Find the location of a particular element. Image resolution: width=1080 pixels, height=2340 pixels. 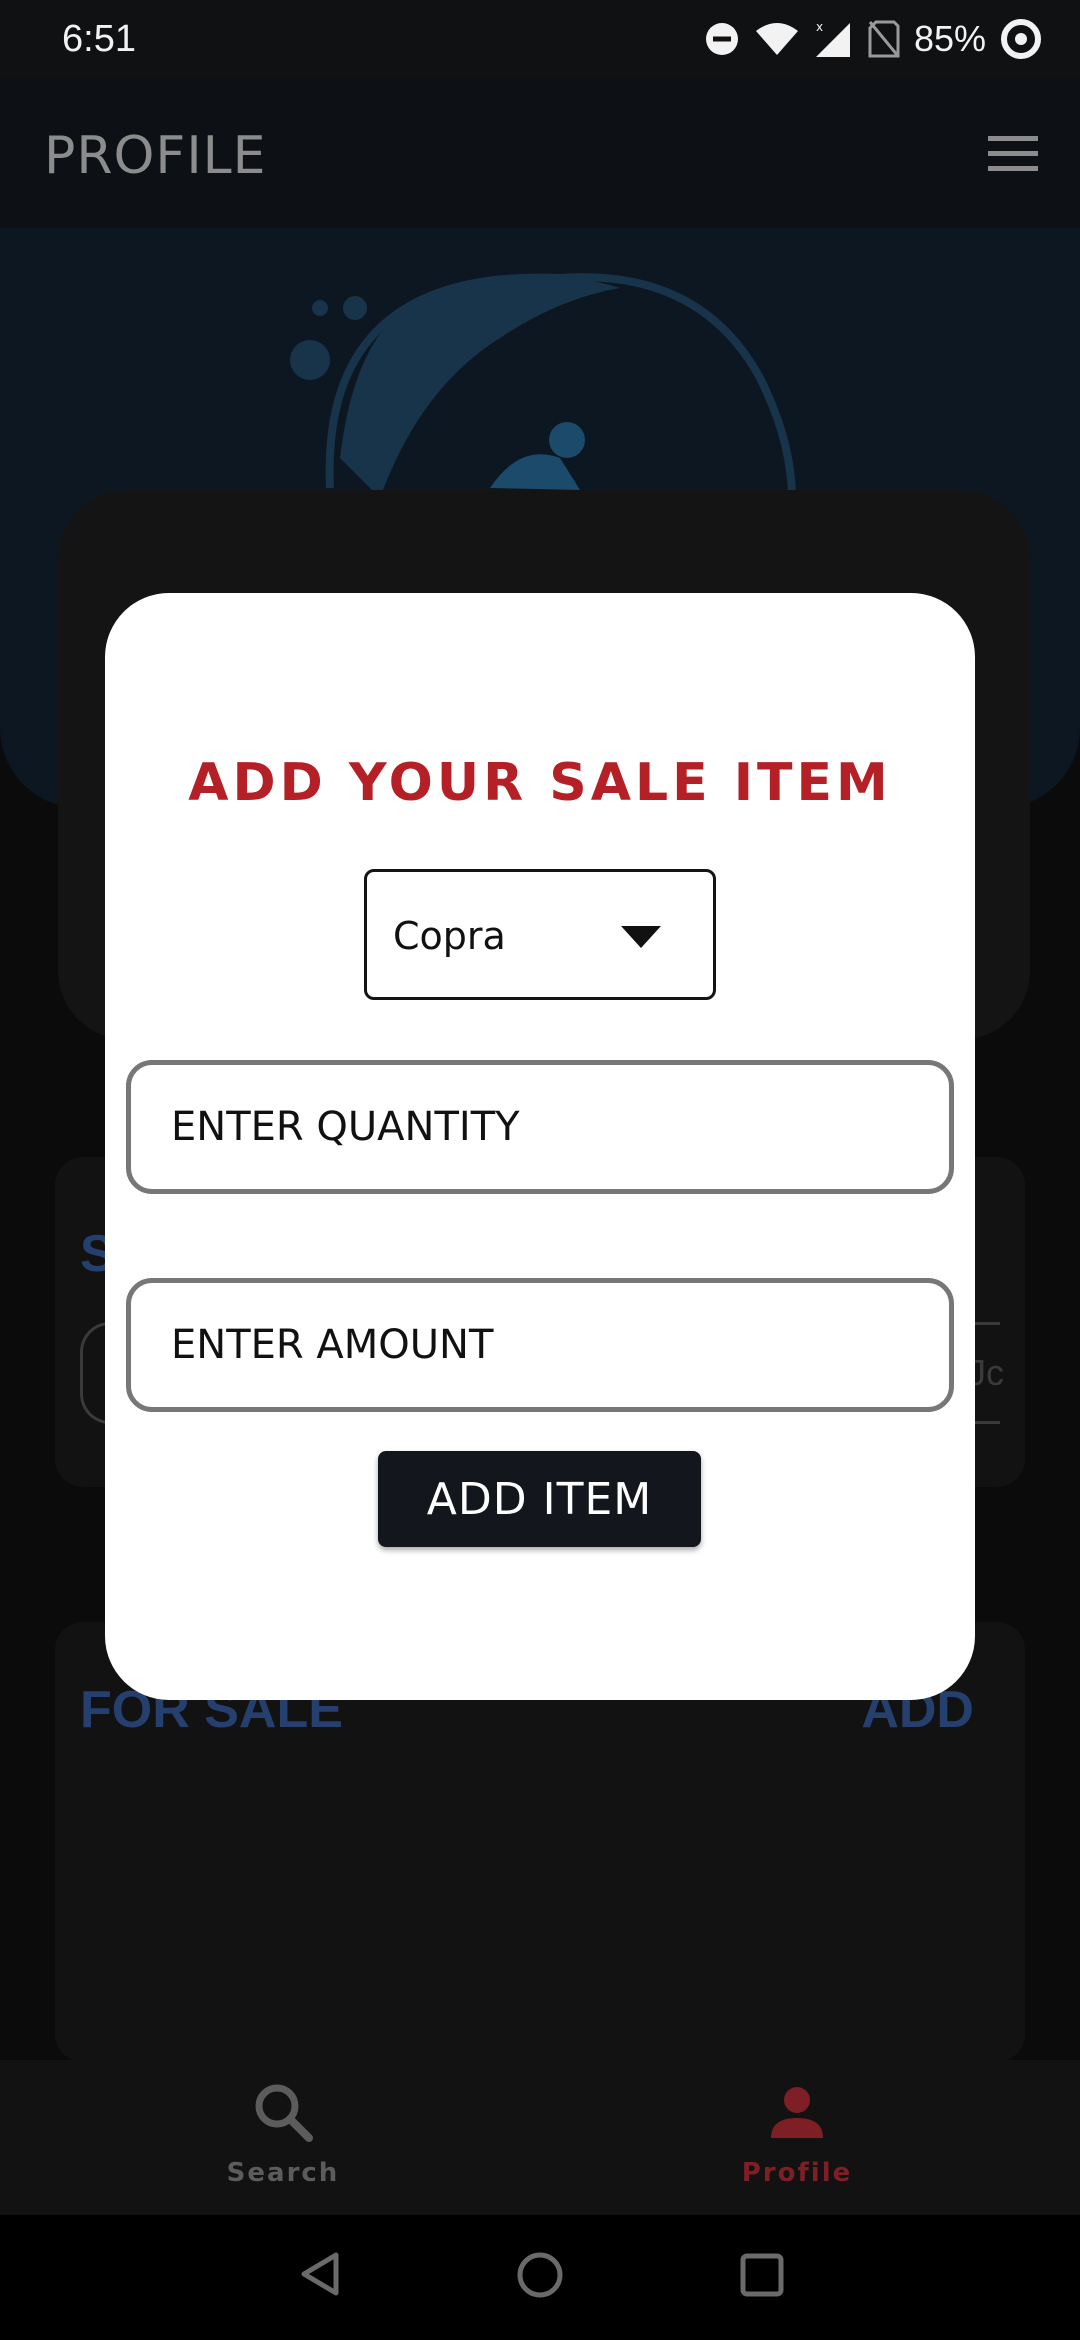

status-time: 6:51 is located at coordinates (99, 39).